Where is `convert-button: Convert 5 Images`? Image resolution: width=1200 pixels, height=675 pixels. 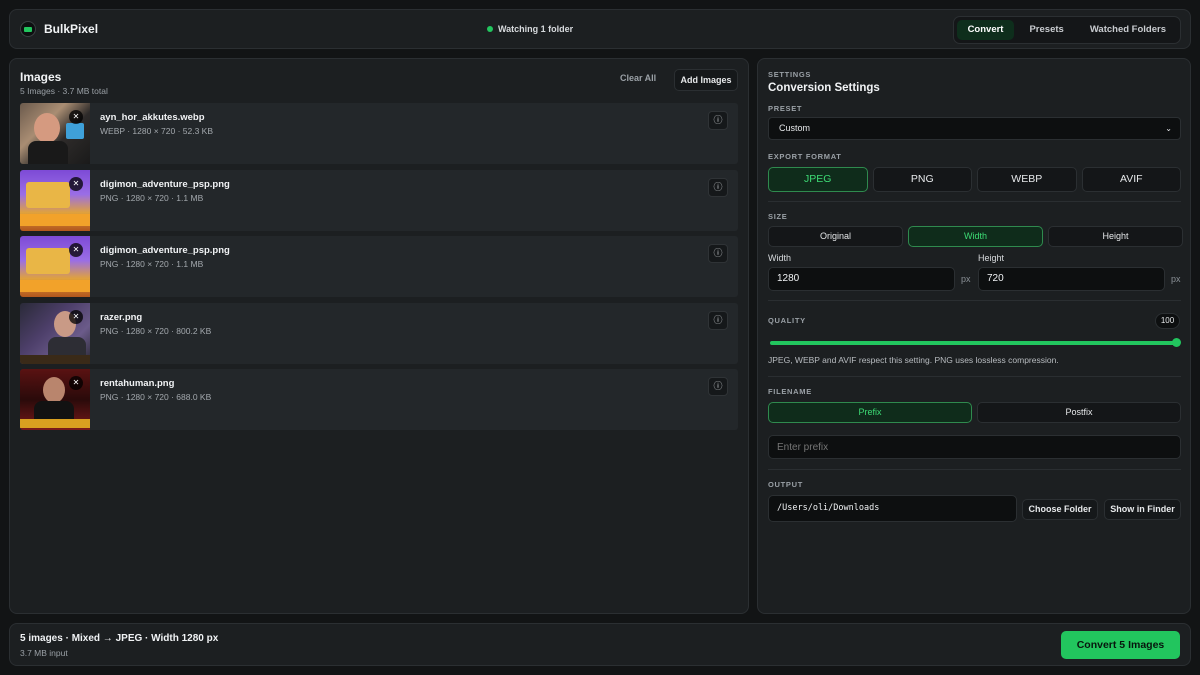
convert-button: Convert 5 Images is located at coordinates (1120, 645).